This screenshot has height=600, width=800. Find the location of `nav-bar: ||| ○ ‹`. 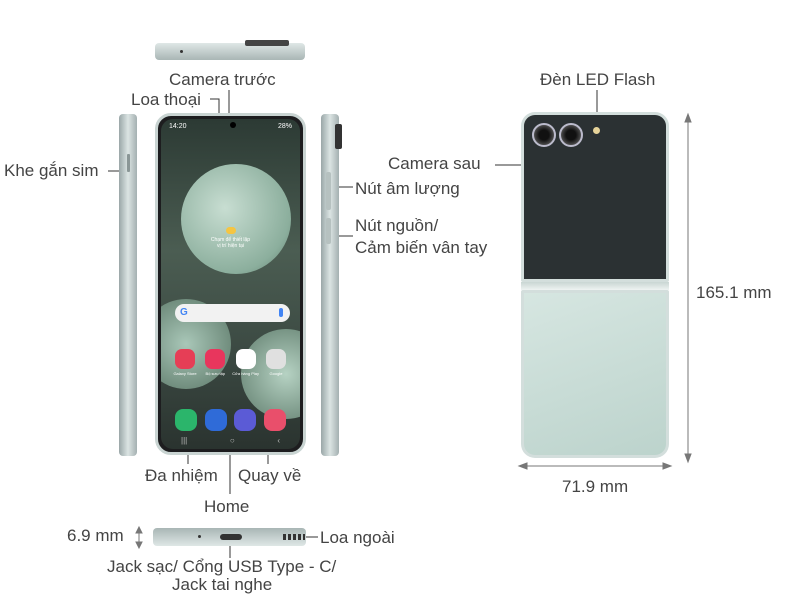

nav-bar: ||| ○ ‹ is located at coordinates (230, 440).